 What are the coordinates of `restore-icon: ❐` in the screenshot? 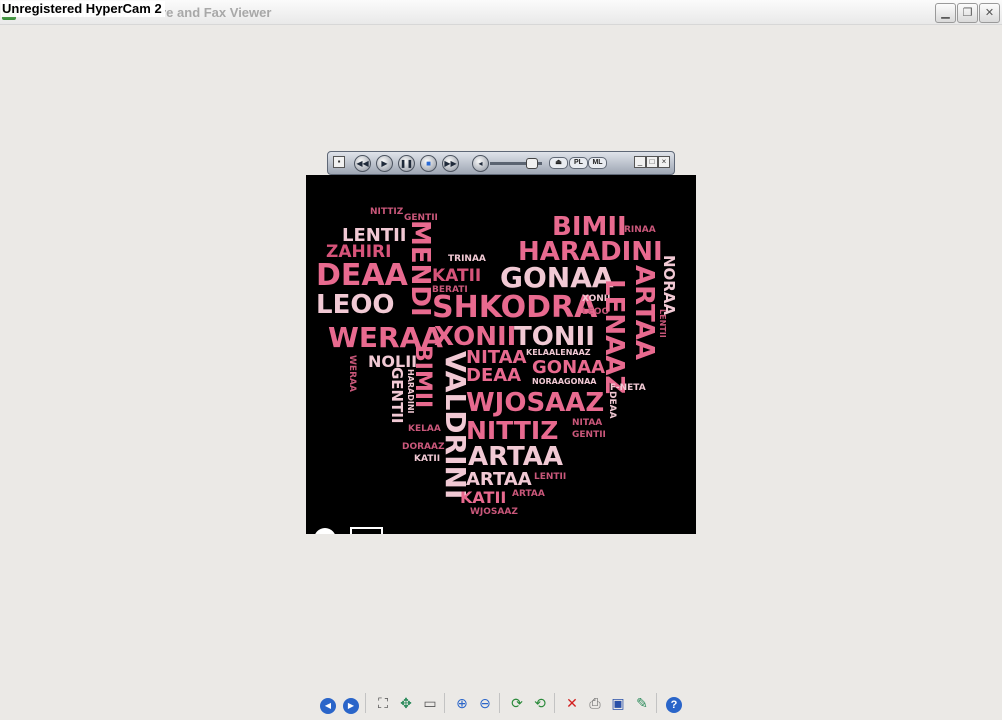 It's located at (967, 13).